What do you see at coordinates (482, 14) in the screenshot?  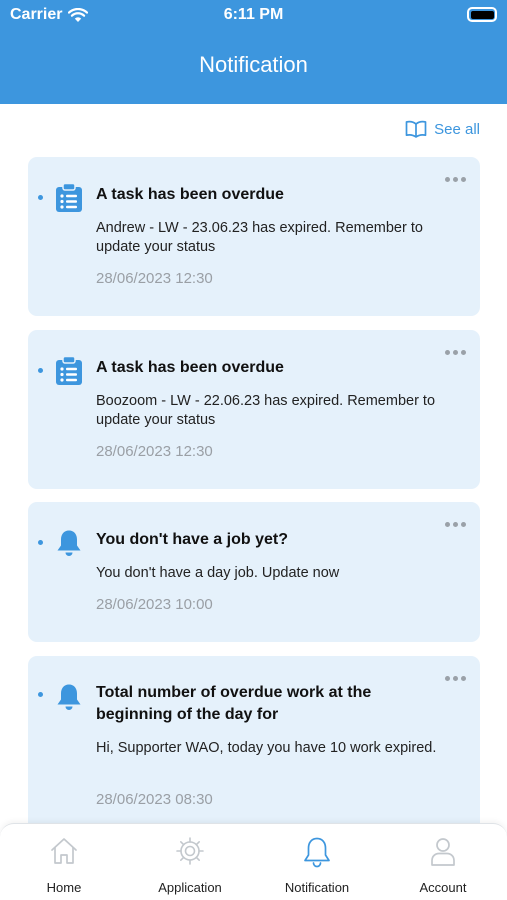 I see `battery-icon` at bounding box center [482, 14].